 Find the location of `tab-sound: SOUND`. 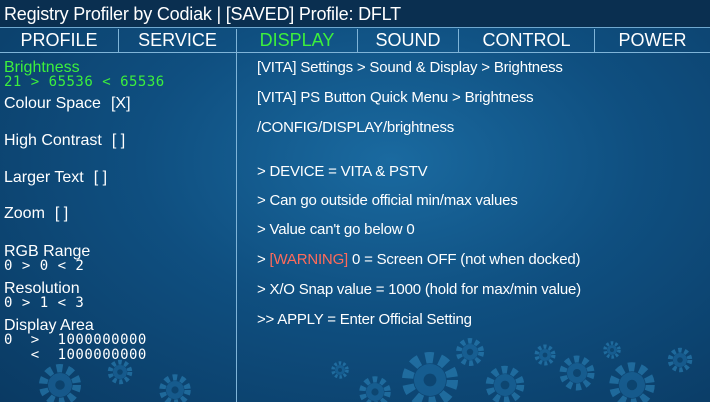

tab-sound: SOUND is located at coordinates (408, 40).